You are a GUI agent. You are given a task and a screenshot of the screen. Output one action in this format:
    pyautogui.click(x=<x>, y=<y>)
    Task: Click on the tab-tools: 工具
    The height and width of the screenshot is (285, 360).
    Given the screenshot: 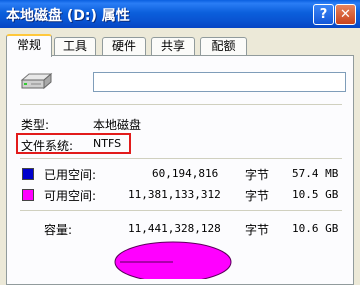 What is the action you would take?
    pyautogui.click(x=75, y=46)
    